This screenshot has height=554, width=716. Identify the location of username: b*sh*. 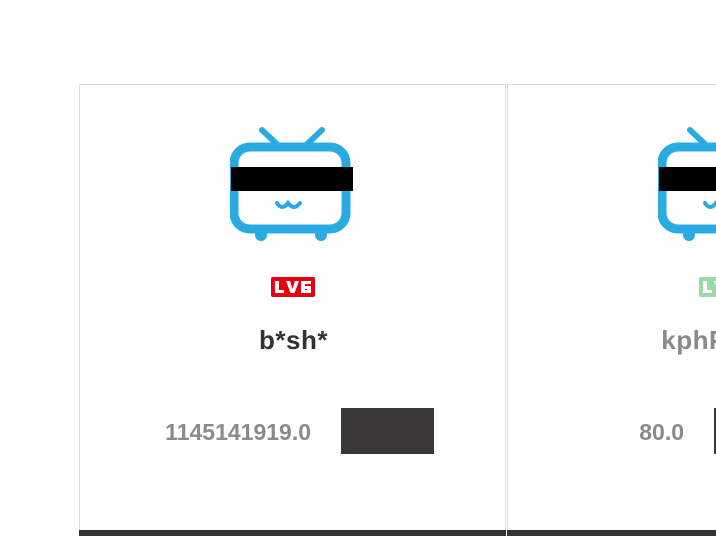
(293, 340).